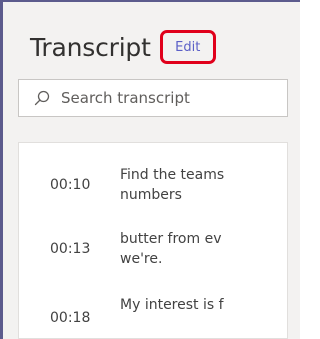  I want to click on entry-text: butter from ev we're., so click(200, 249).